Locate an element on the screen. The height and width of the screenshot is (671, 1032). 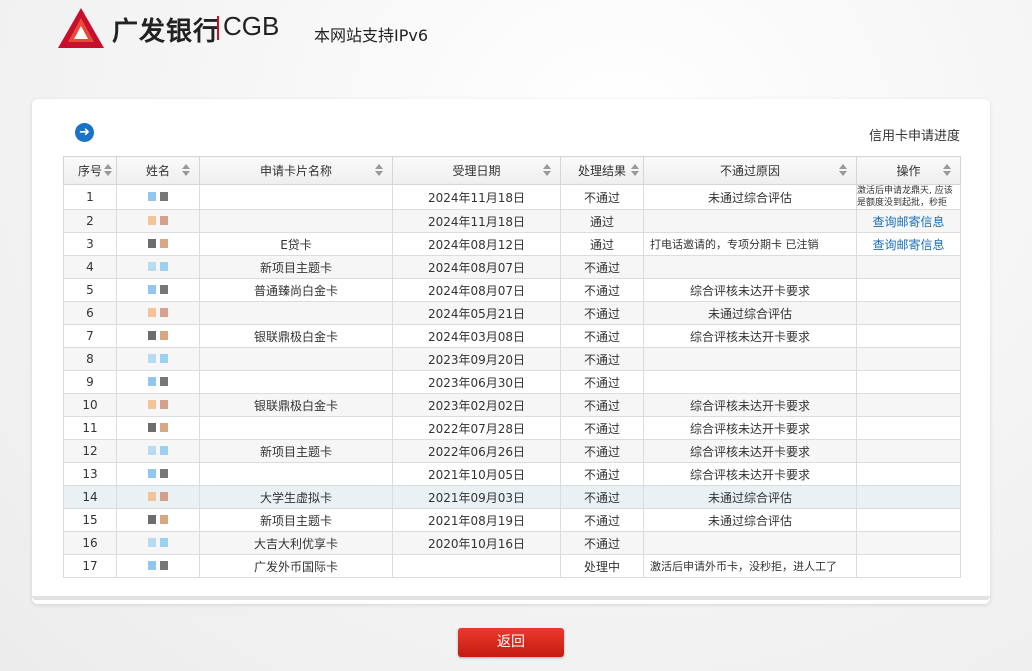
cell-card-name: 大学生虚拟卡 is located at coordinates (296, 497).